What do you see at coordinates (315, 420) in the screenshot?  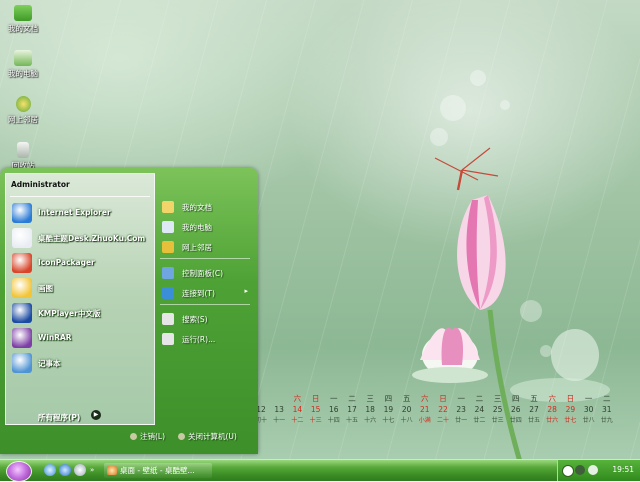 I see `calendar-lunar-date: 十三` at bounding box center [315, 420].